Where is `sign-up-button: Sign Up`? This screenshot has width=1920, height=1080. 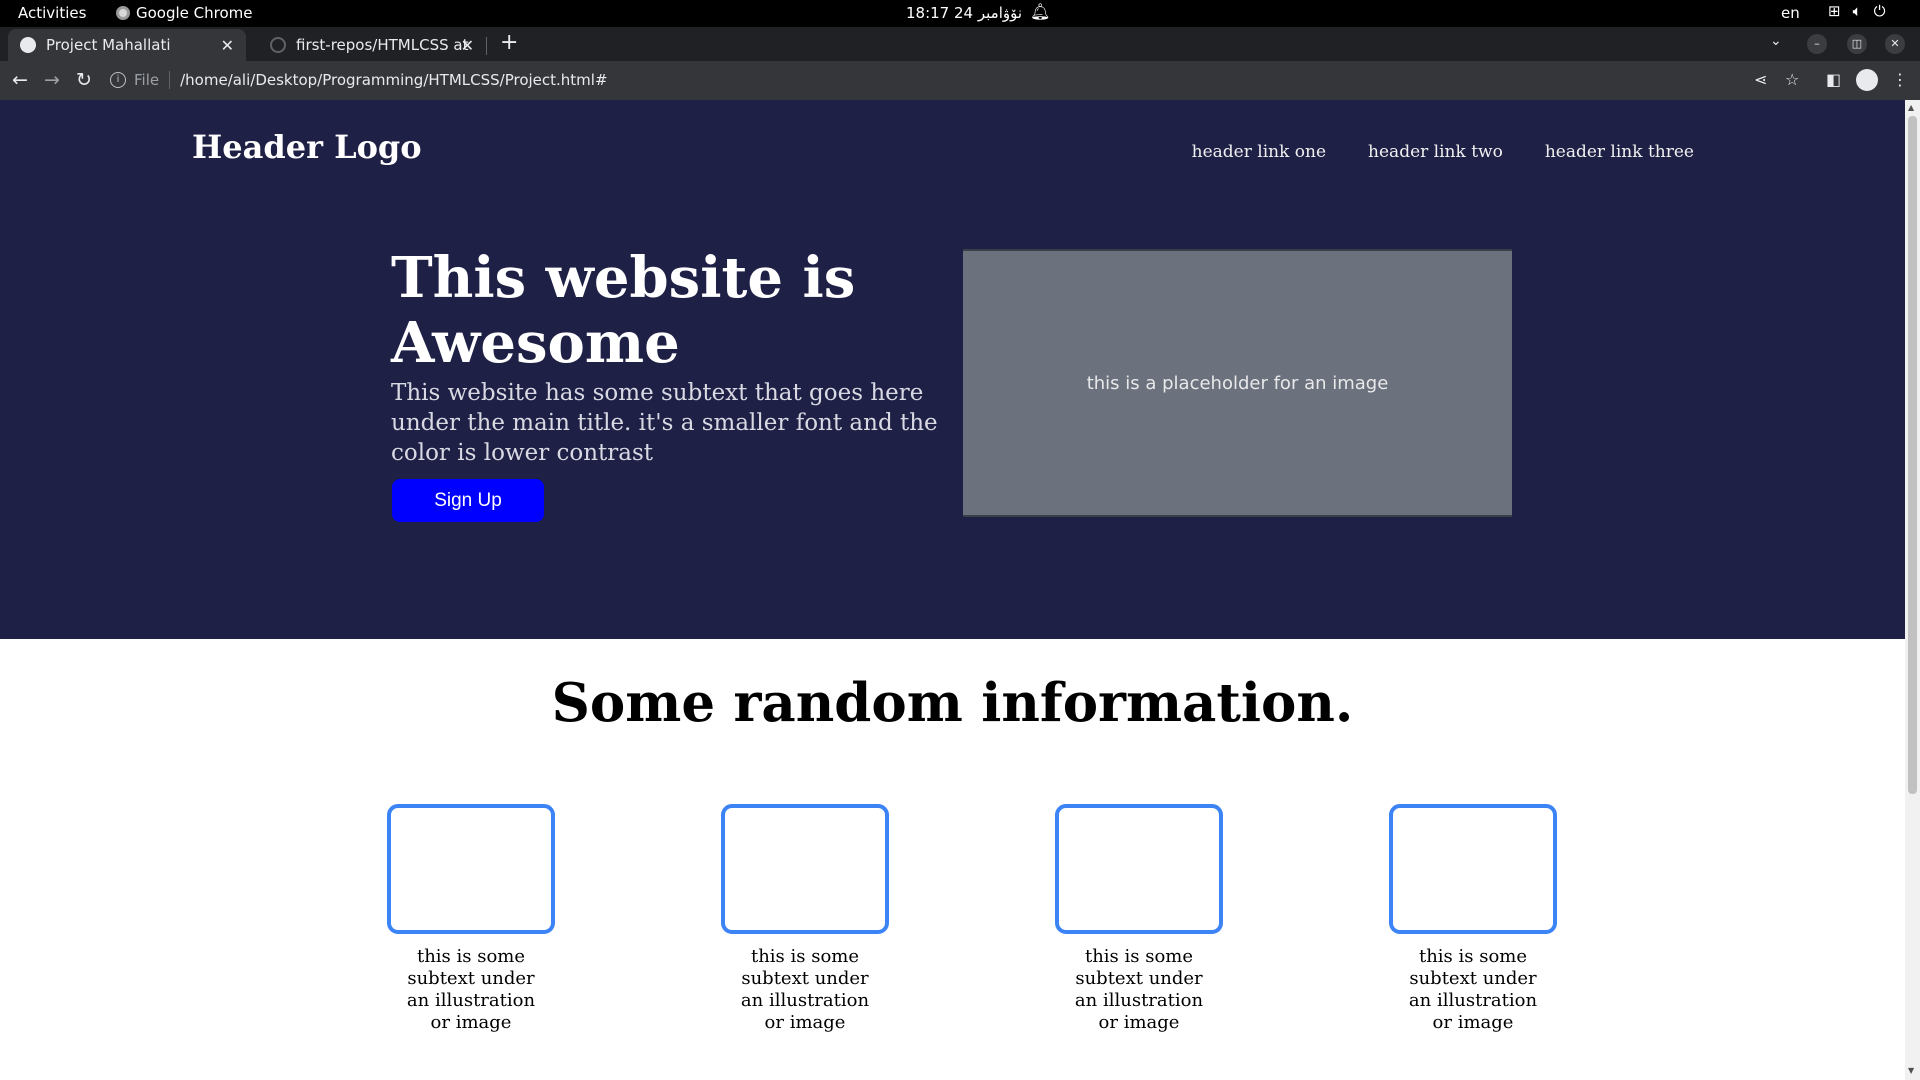 sign-up-button: Sign Up is located at coordinates (468, 500).